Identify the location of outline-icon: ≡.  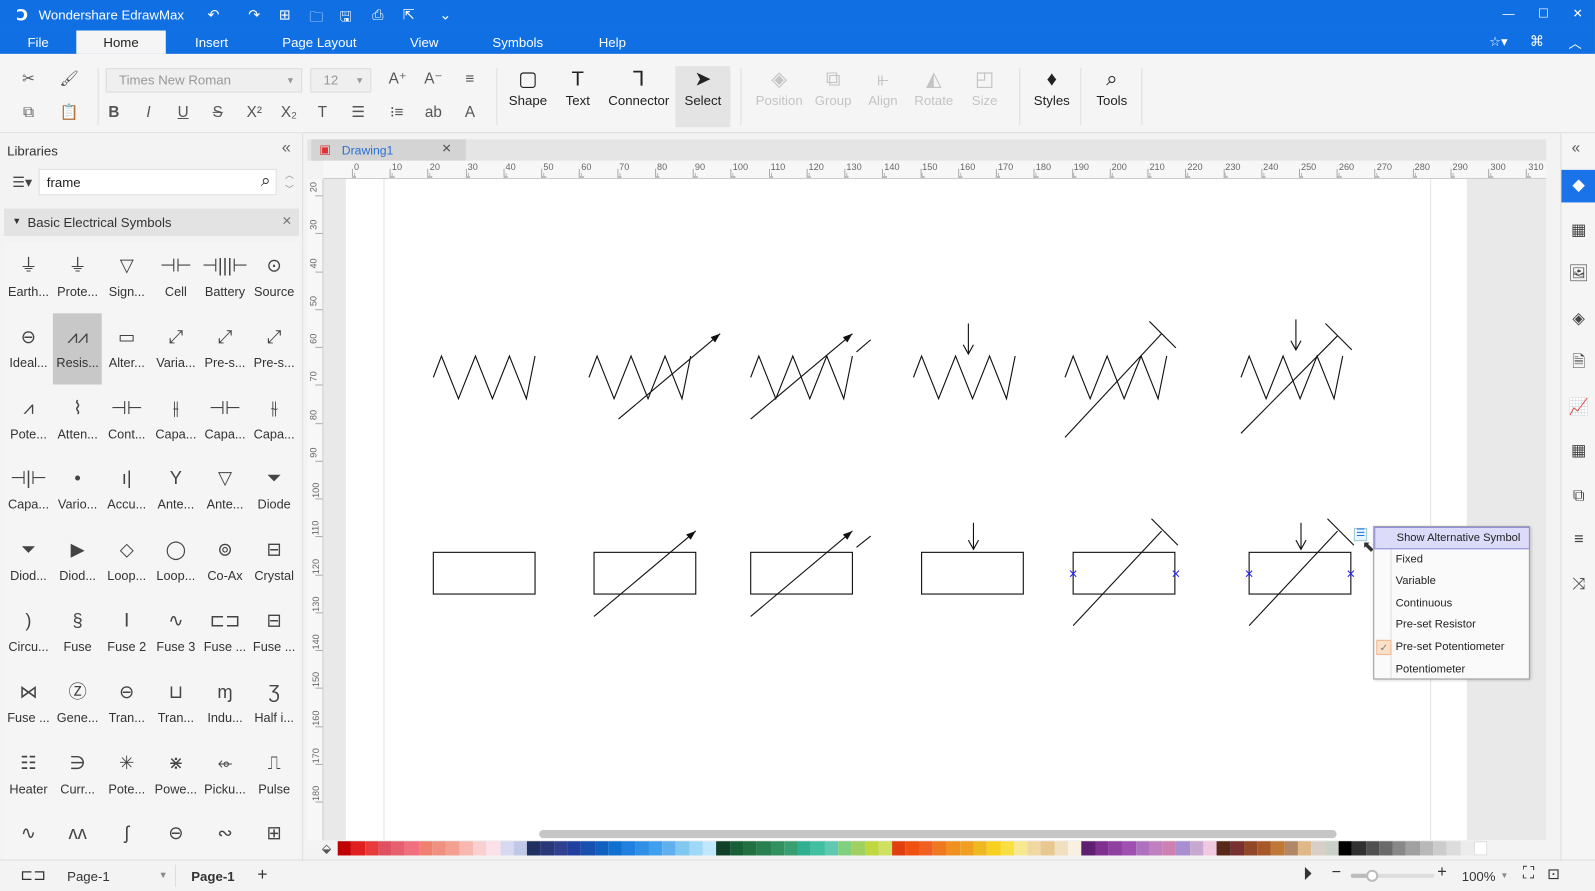
(1578, 540).